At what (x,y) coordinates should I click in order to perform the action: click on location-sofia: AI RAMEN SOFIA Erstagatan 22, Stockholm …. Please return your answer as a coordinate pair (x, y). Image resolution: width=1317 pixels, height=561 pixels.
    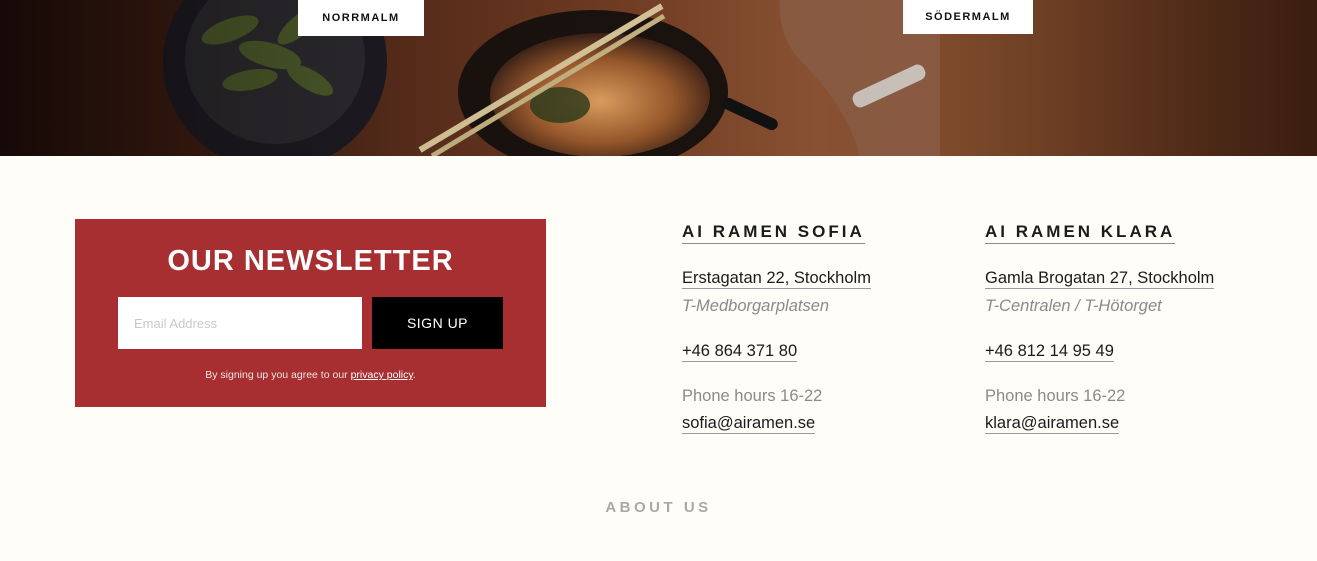
    Looking at the image, I should click on (776, 328).